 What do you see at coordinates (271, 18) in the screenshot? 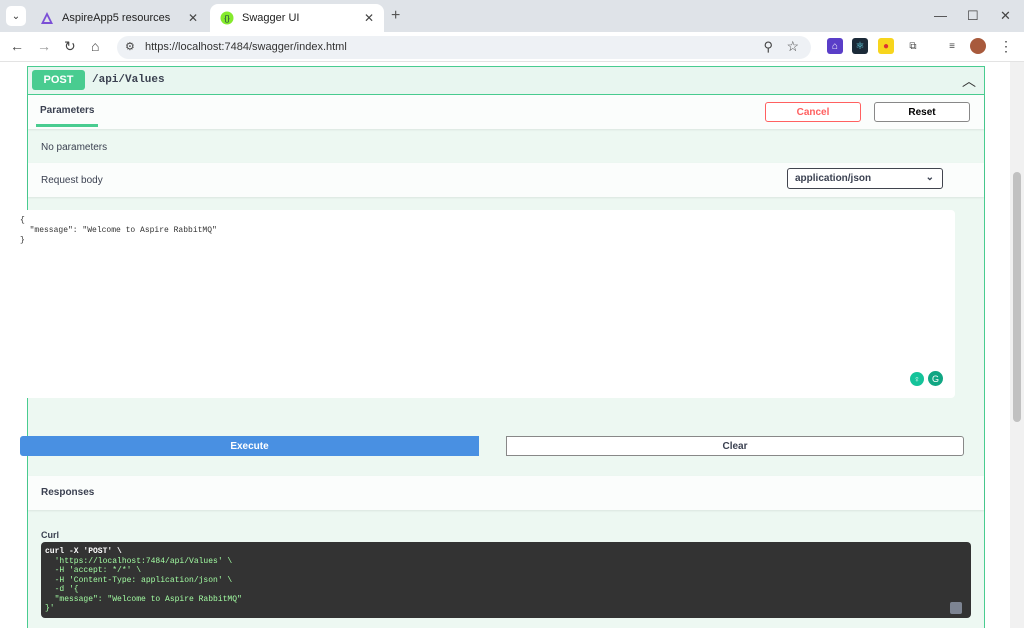
I see `tab-label: Swagger UI` at bounding box center [271, 18].